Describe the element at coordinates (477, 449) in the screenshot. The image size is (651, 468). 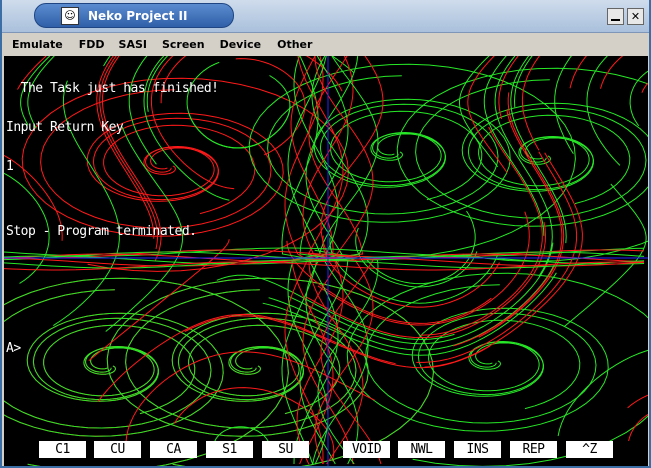
I see `function-key-8: INS` at that location.